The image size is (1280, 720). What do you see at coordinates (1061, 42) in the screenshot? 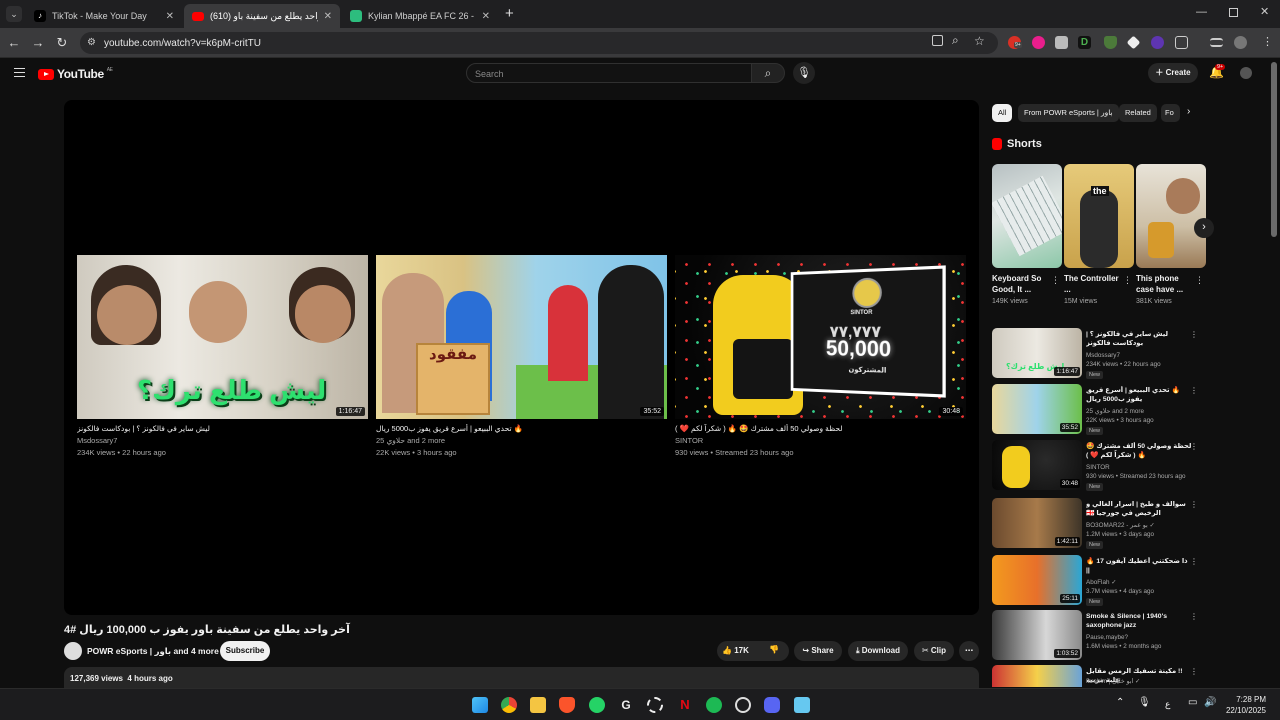
I see `extension-grid-icon` at bounding box center [1061, 42].